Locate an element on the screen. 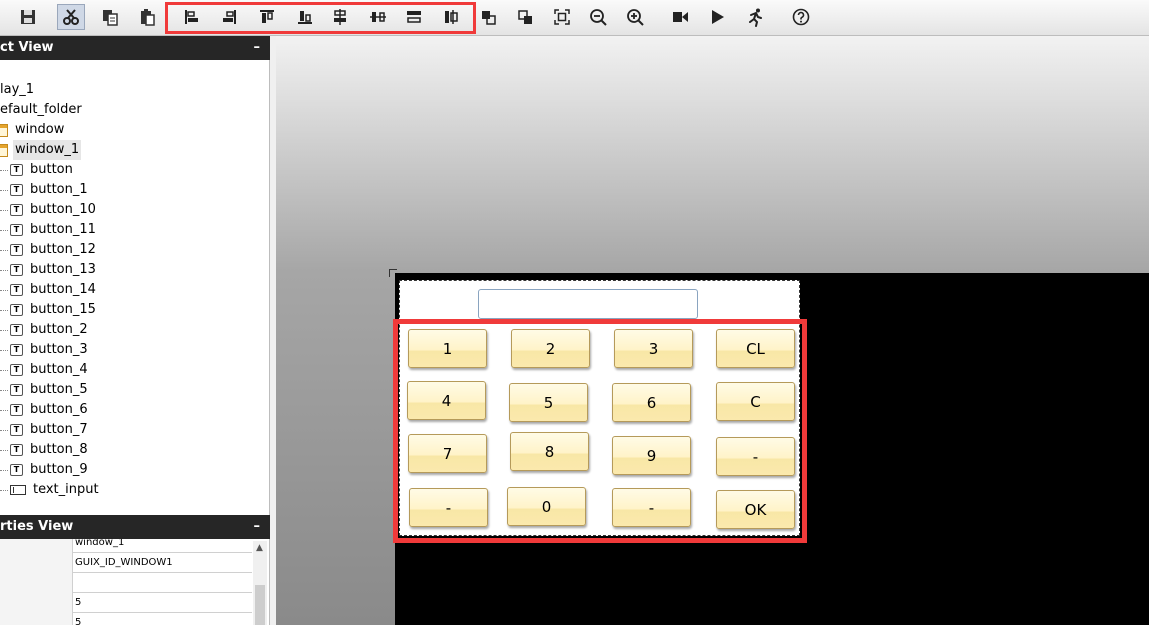  property-value: window_1 is located at coordinates (99, 546).